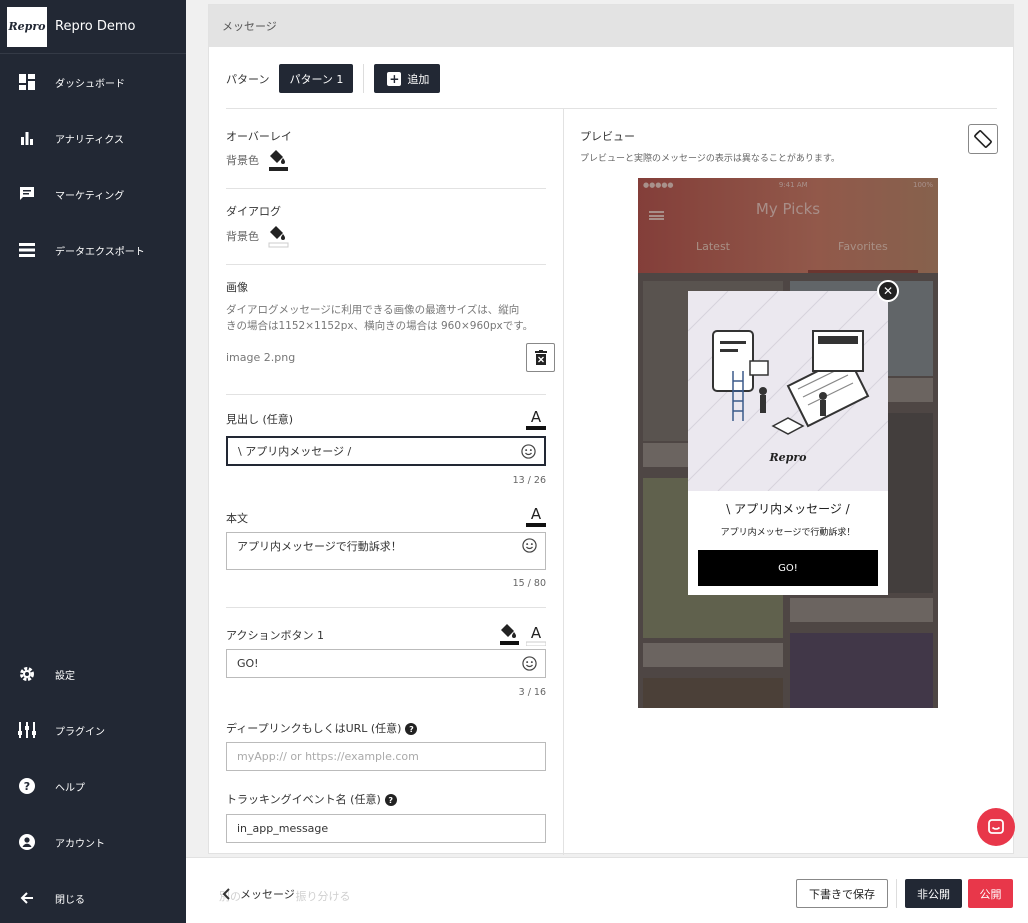  I want to click on action-button-text-color-picker: A, so click(536, 635).